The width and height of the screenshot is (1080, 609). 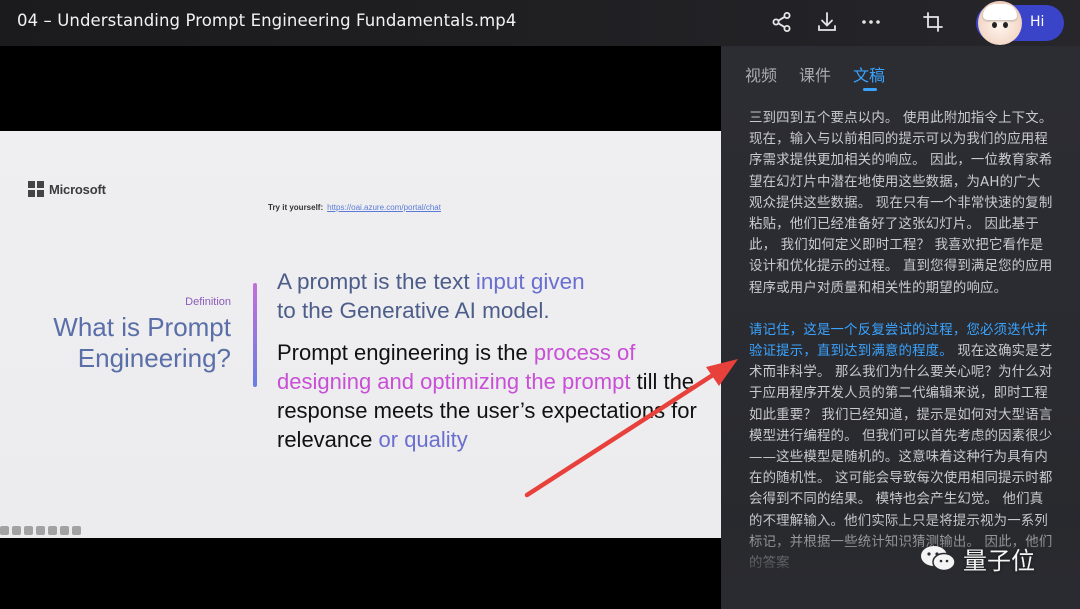 What do you see at coordinates (77, 189) in the screenshot?
I see `brand-label: Microsoft` at bounding box center [77, 189].